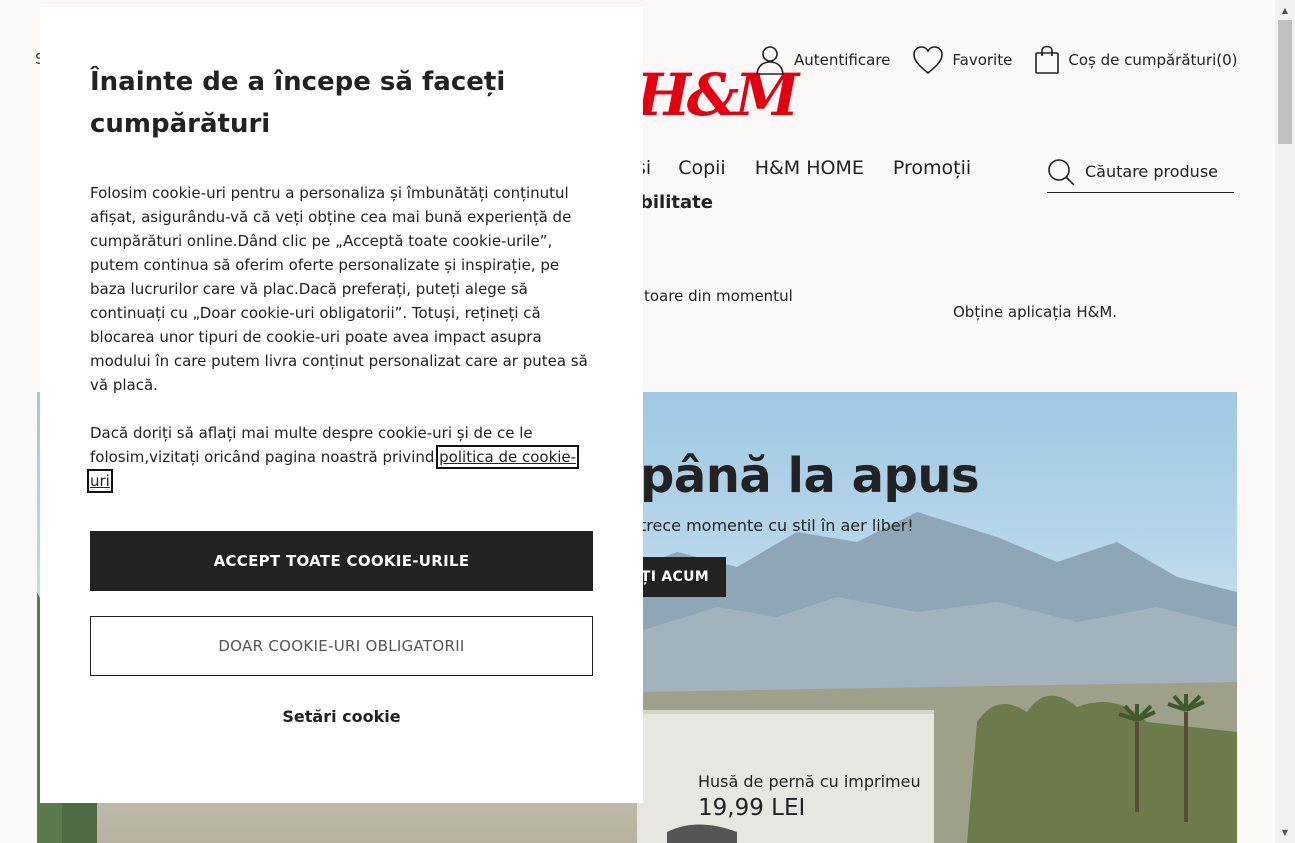 This screenshot has width=1295, height=843. Describe the element at coordinates (702, 168) in the screenshot. I see `nav-item-copii: Copii` at that location.